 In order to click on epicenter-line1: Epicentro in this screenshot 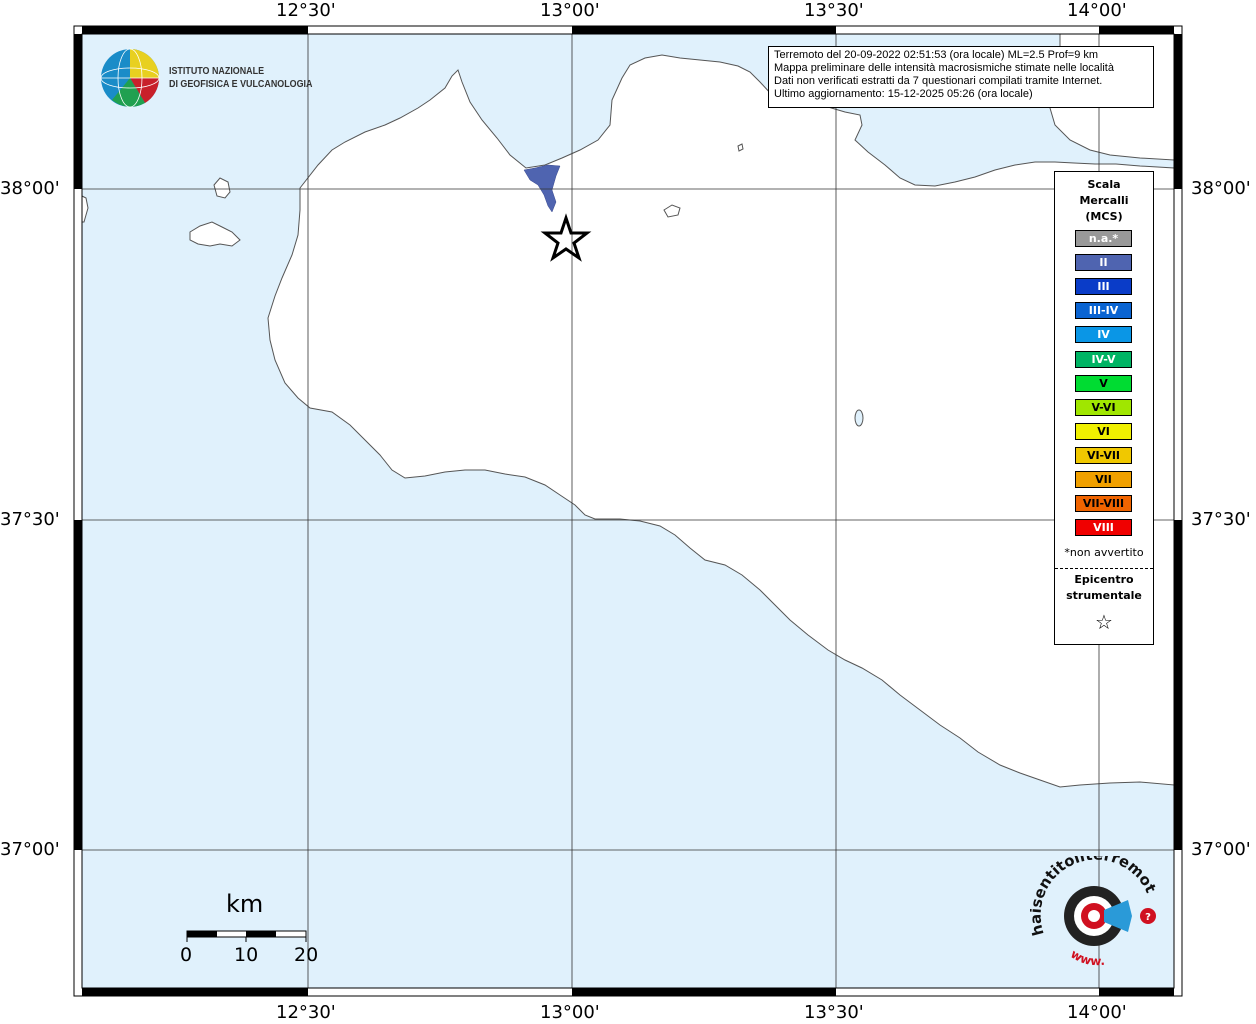, I will do `click(1104, 579)`.